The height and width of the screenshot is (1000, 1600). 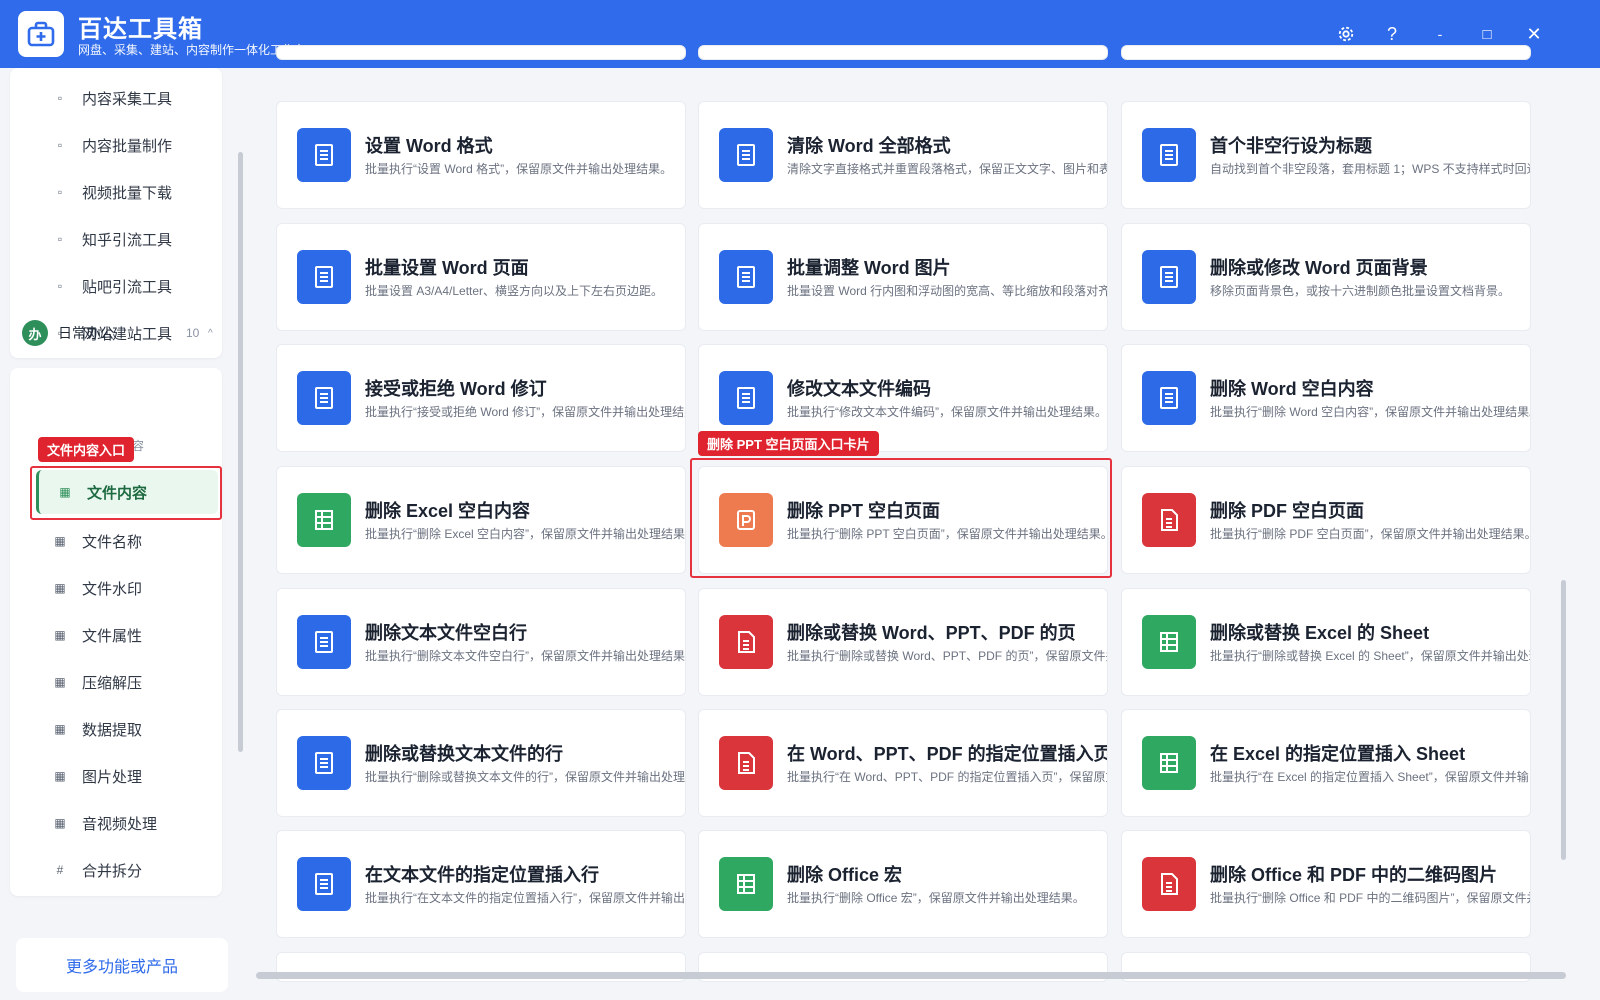 I want to click on sidebar-item-label: 图片处理, so click(x=112, y=777).